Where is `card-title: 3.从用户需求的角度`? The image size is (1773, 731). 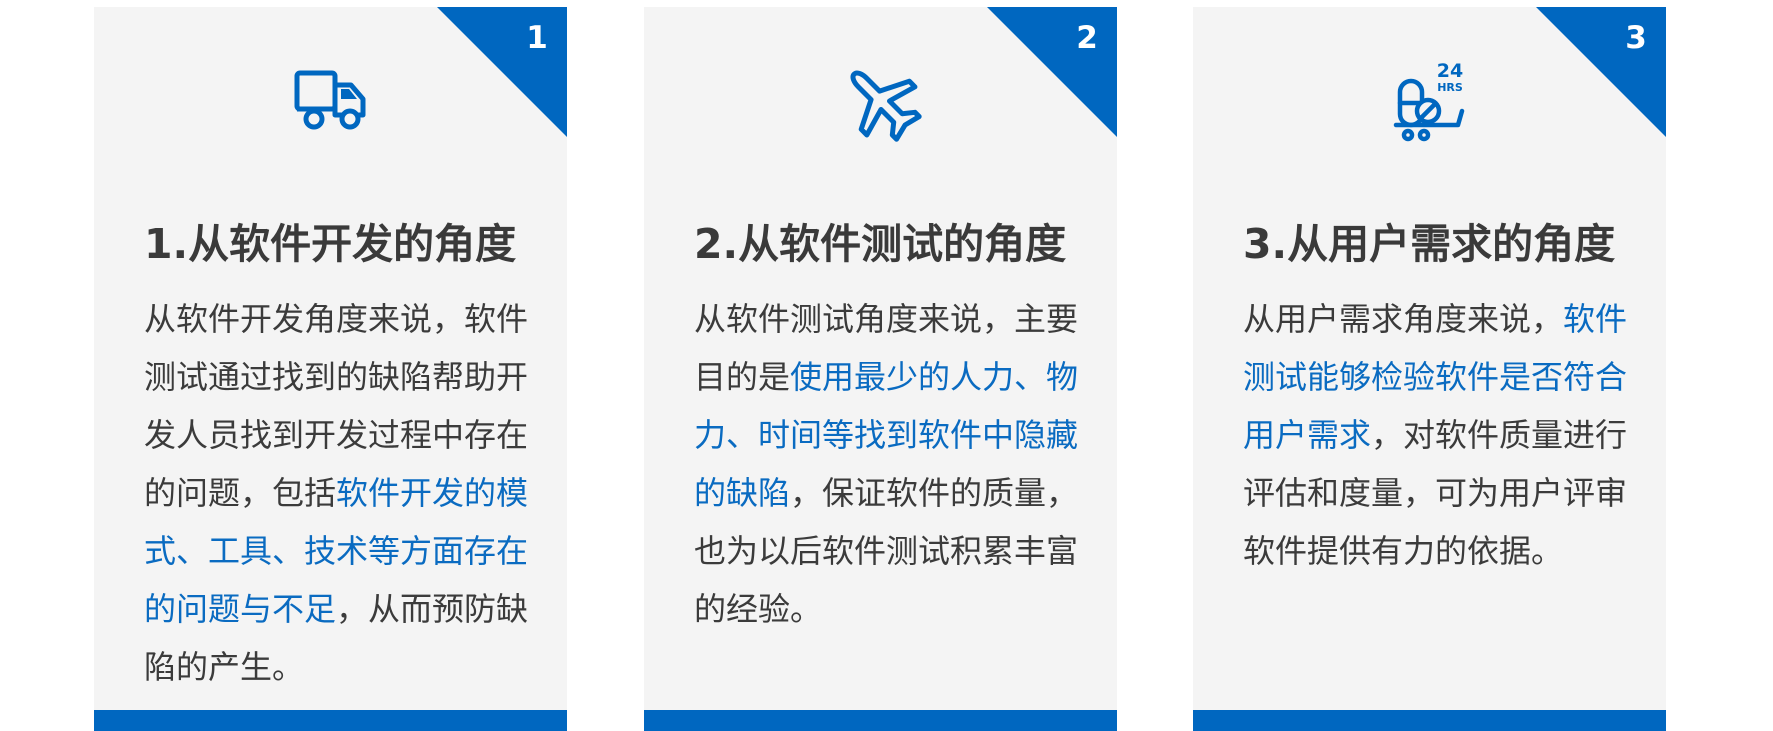
card-title: 3.从用户需求的角度 is located at coordinates (1429, 244).